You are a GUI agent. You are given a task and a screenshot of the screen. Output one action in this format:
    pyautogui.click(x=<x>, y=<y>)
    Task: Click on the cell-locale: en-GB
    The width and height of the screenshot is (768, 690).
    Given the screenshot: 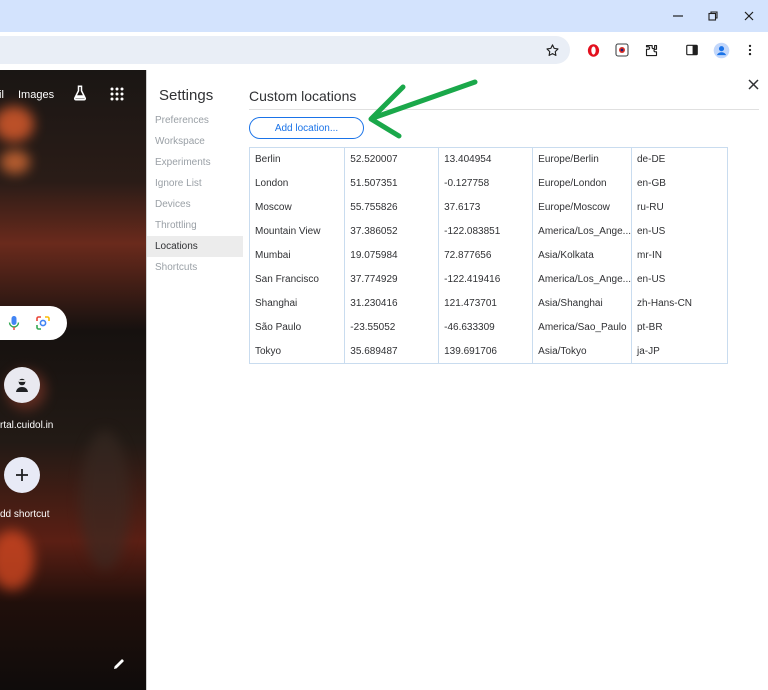 What is the action you would take?
    pyautogui.click(x=679, y=183)
    